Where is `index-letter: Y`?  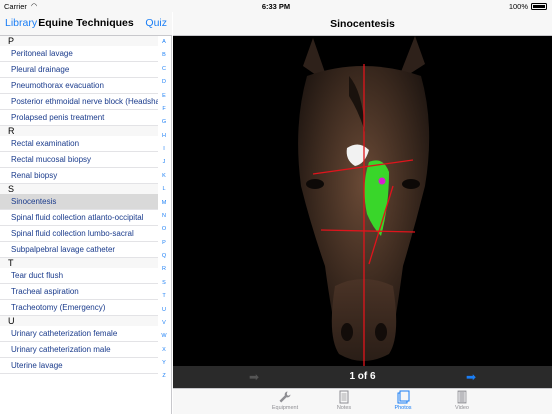 index-letter: Y is located at coordinates (164, 363).